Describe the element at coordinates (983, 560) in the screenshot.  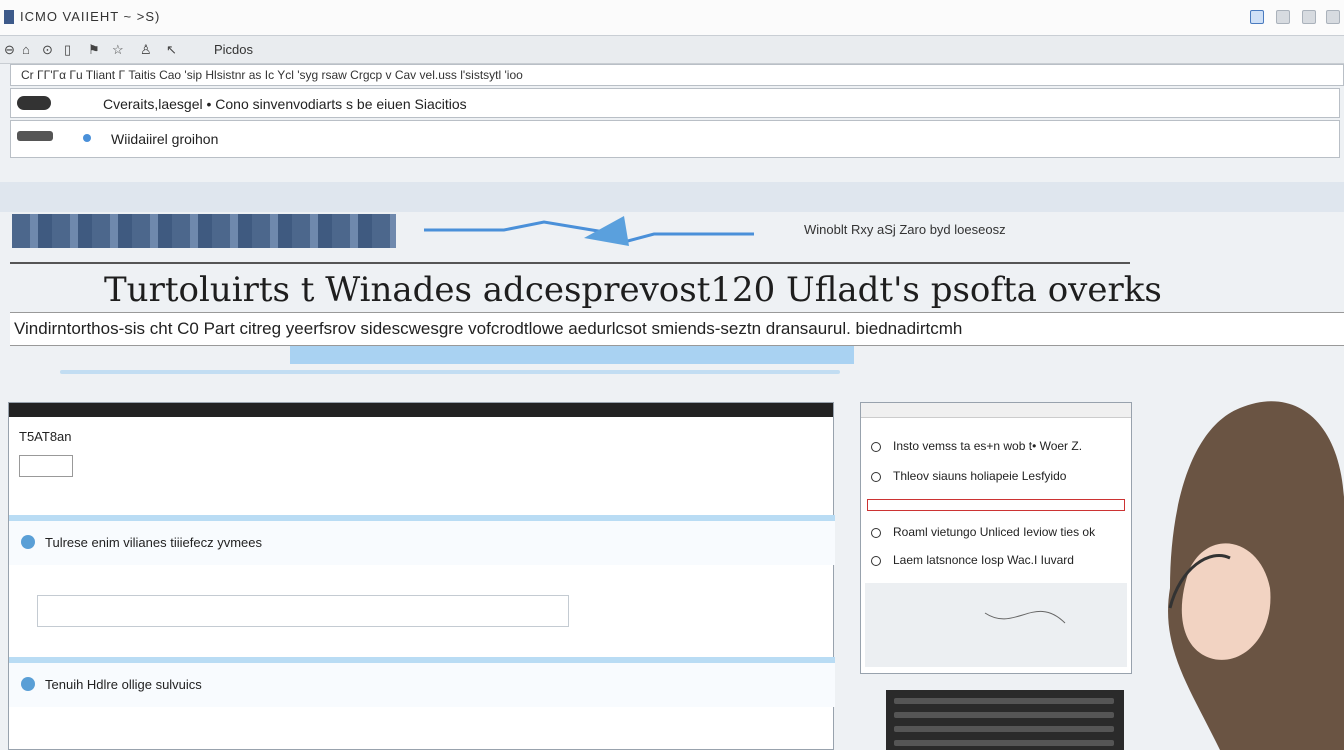
I see `list-item-label: Laem latsnonce Iosp Wac.I Iuvard` at that location.